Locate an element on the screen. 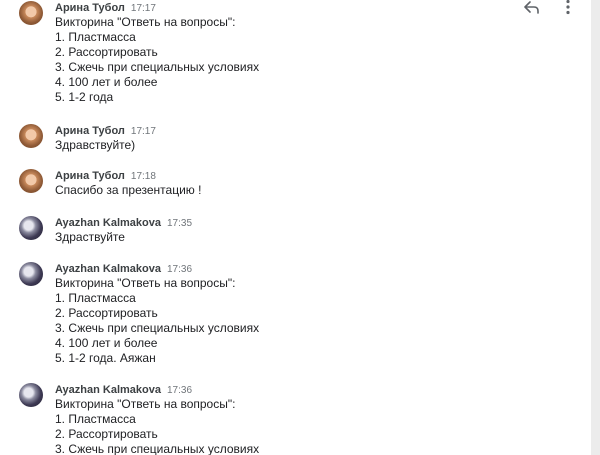 This screenshot has width=600, height=455. message-line: Здравствуйте) is located at coordinates (95, 145).